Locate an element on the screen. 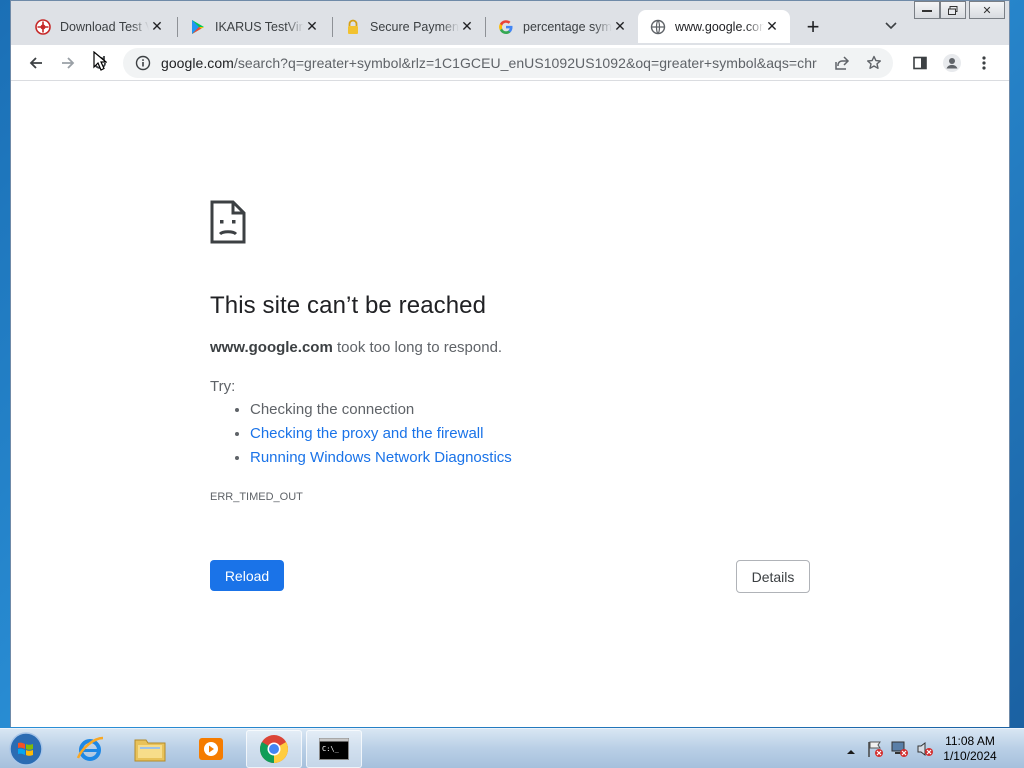  error-description: www.google.com took too long to respond. is located at coordinates (356, 347).